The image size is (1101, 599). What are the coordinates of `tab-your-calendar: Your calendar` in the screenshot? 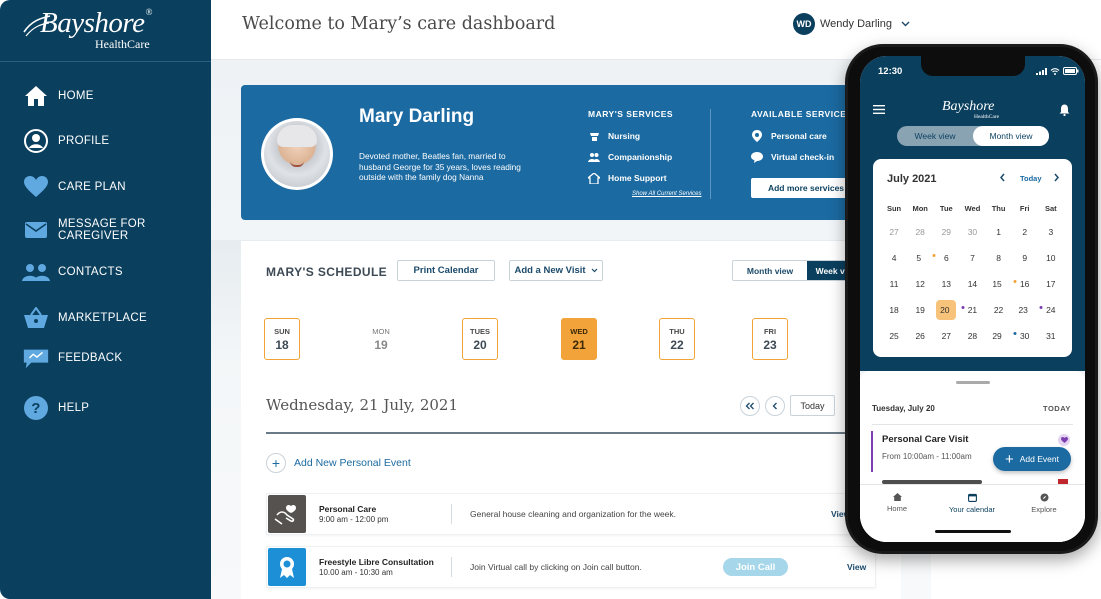 It's located at (972, 503).